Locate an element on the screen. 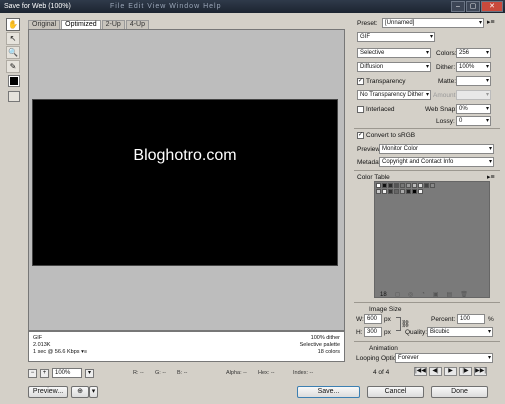  preset-dropdown: [Unnamed] is located at coordinates (433, 23).